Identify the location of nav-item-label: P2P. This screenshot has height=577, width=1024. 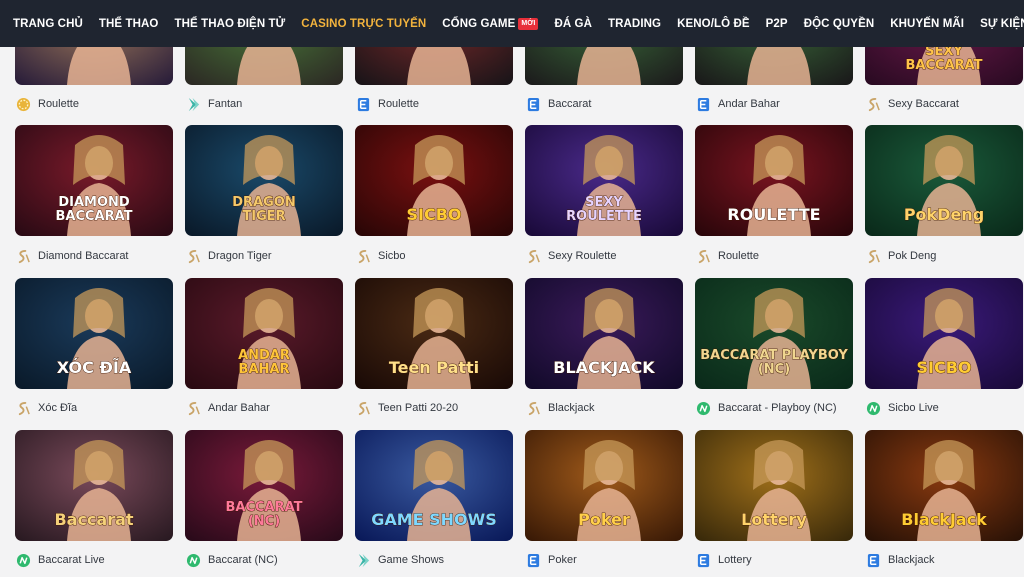
(776, 23).